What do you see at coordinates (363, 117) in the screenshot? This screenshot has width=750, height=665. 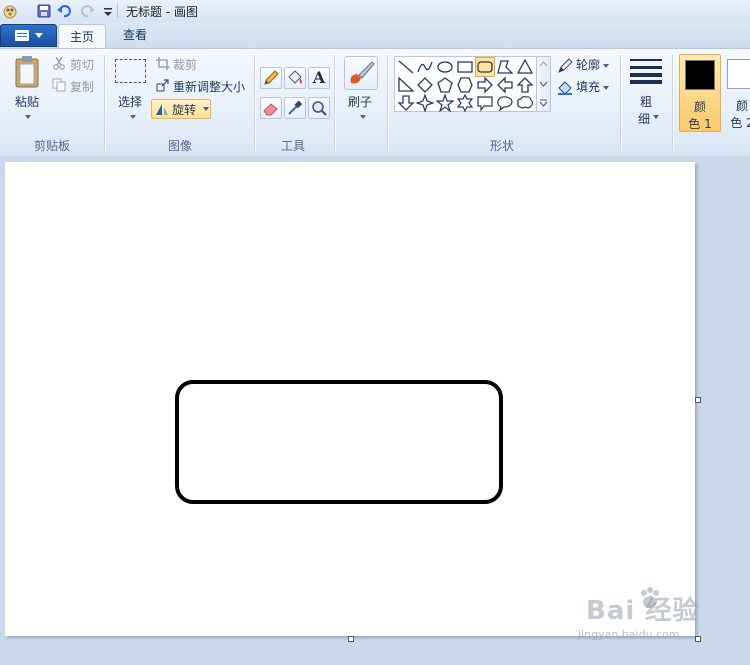 I see `brushes-dropdown-icon` at bounding box center [363, 117].